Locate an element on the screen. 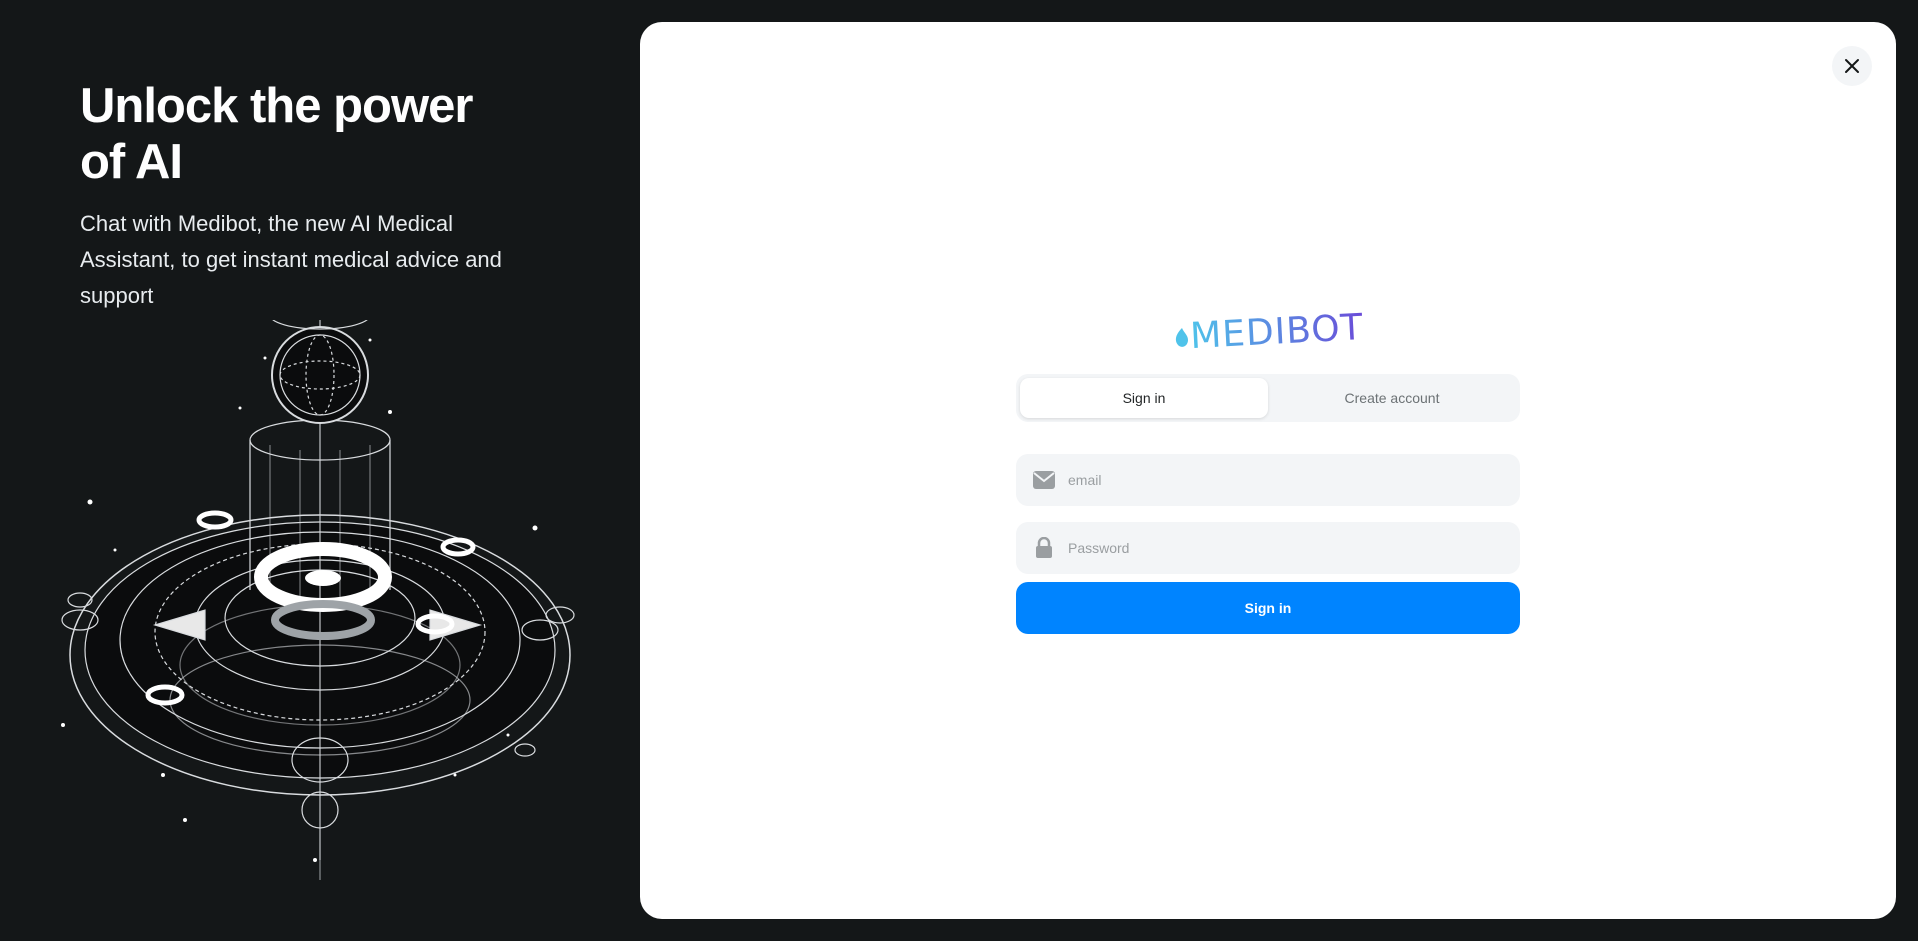  hero-title: Unlock the power of AI is located at coordinates (276, 134).